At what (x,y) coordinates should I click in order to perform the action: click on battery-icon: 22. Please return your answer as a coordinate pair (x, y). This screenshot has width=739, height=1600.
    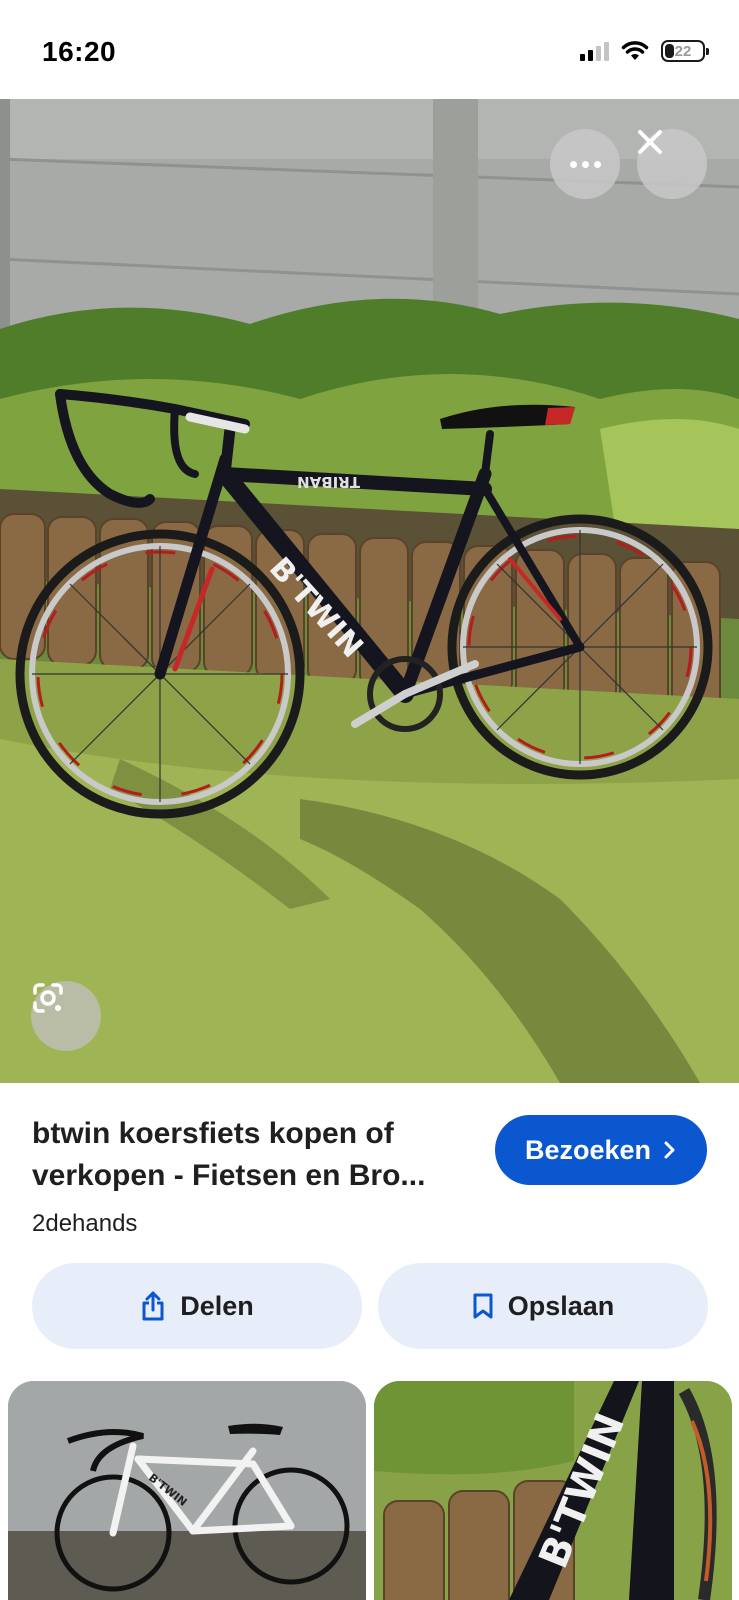
    Looking at the image, I should click on (685, 51).